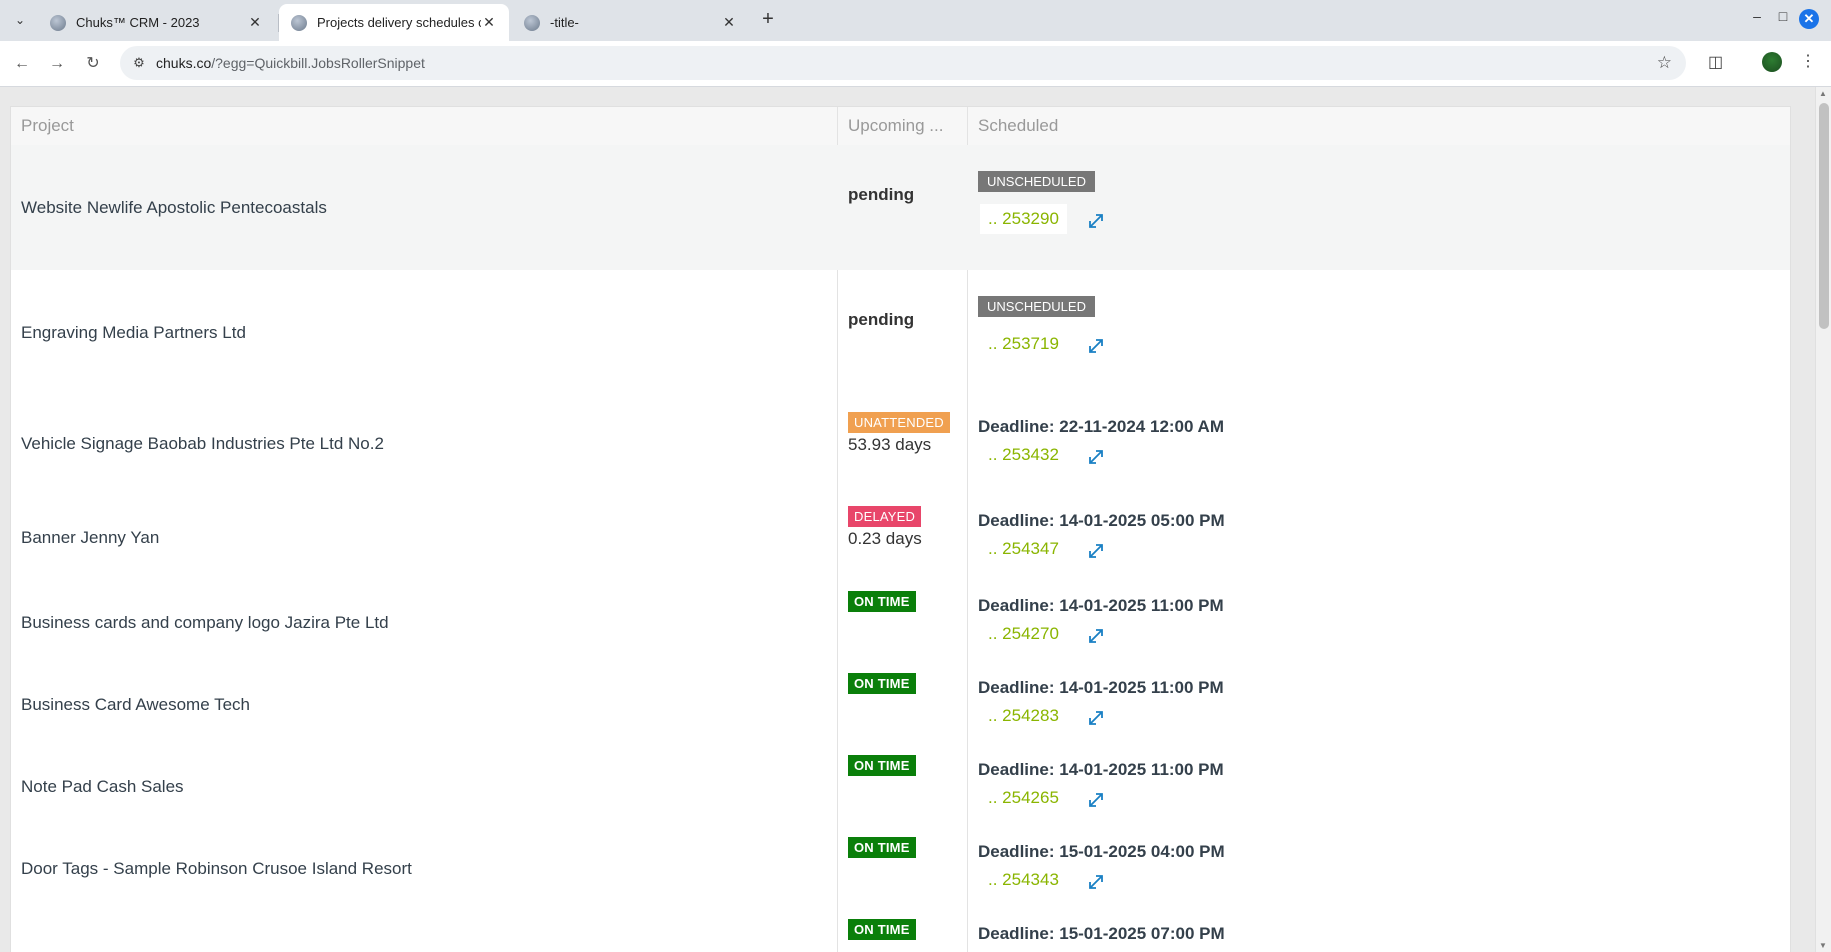  What do you see at coordinates (184, 63) in the screenshot?
I see `url-host: chuks.co` at bounding box center [184, 63].